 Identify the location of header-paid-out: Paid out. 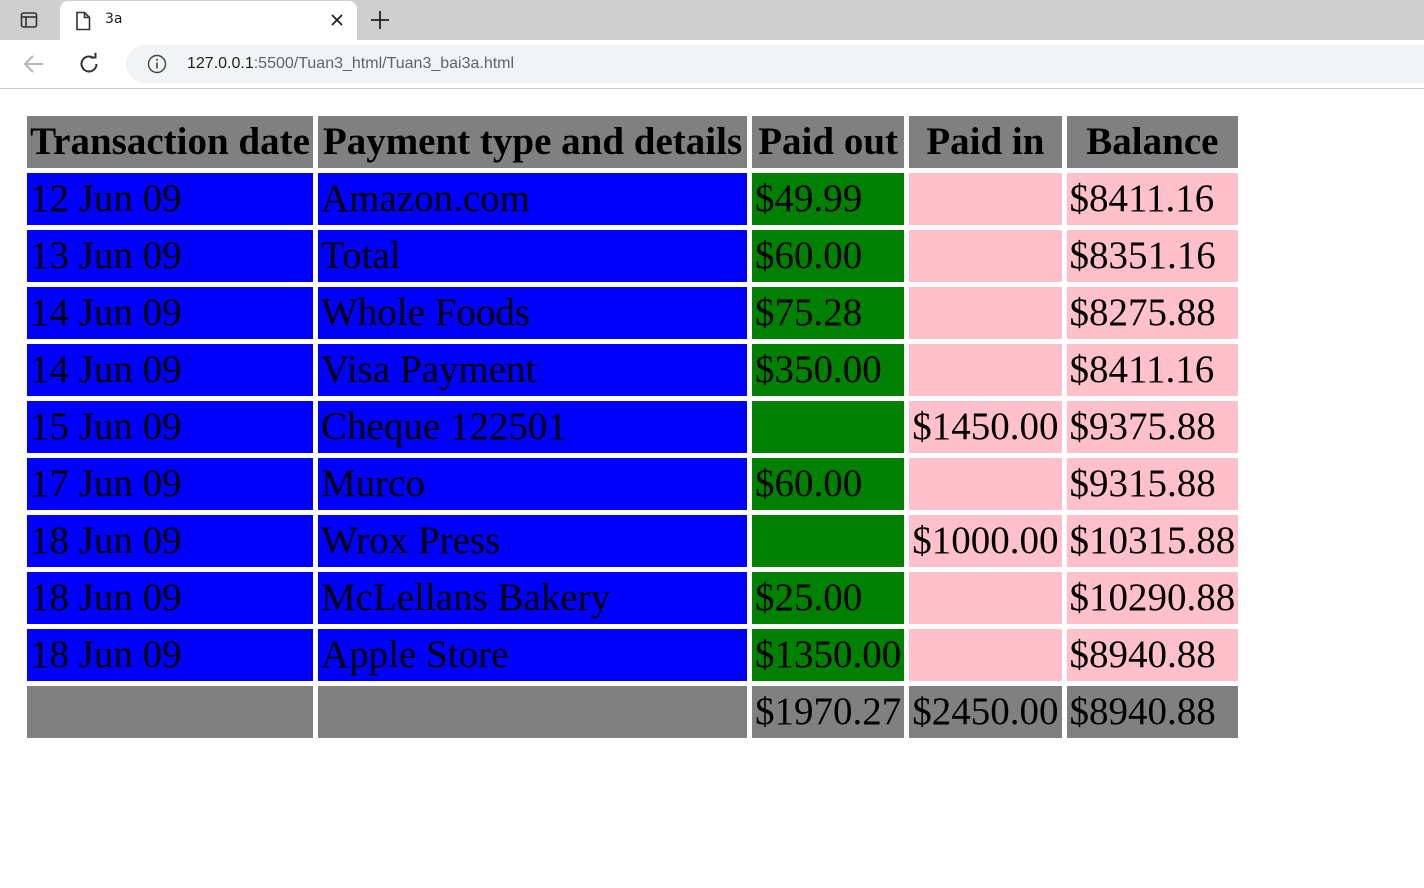
(828, 142).